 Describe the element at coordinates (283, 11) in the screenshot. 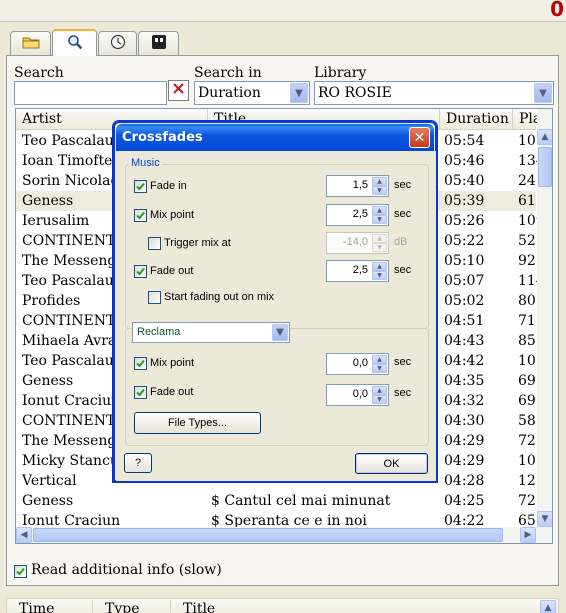

I see `top-strip` at that location.